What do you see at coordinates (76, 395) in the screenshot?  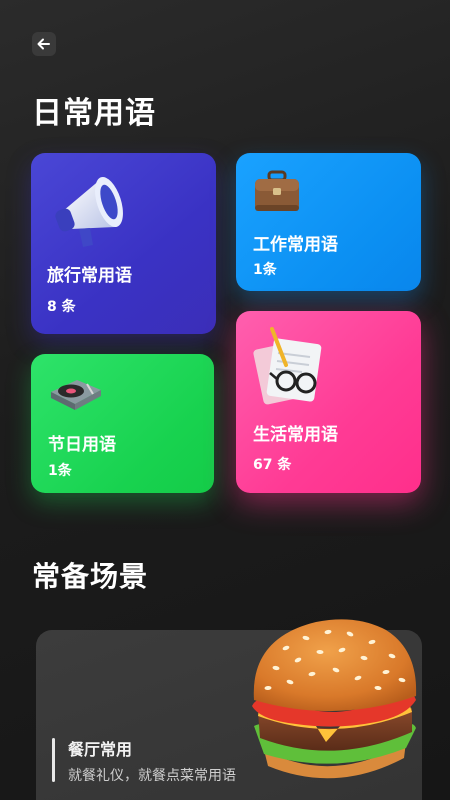 I see `turntable-icon` at bounding box center [76, 395].